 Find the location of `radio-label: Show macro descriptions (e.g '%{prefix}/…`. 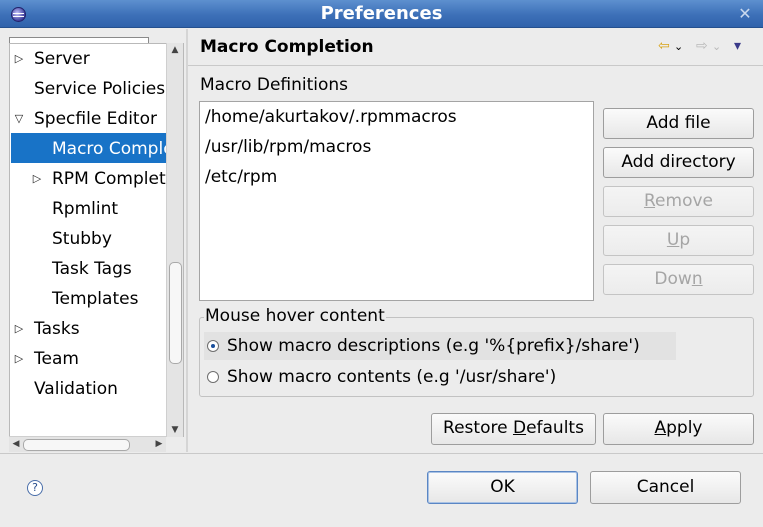

radio-label: Show macro descriptions (e.g '%{prefix}/… is located at coordinates (433, 346).